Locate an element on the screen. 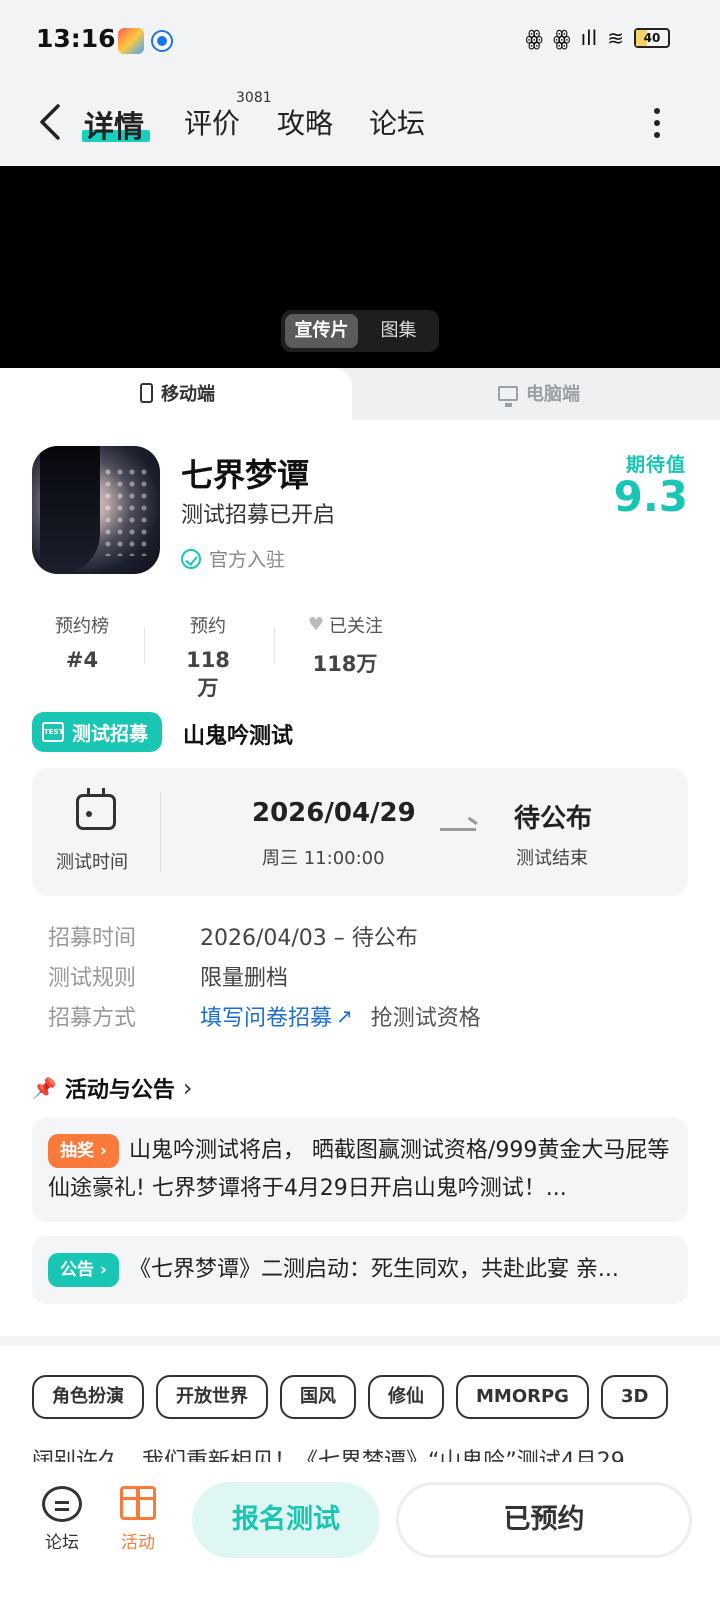 This screenshot has width=720, height=1608. stat-following-value: 118万 is located at coordinates (345, 664).